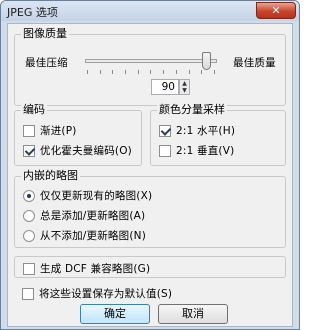 This screenshot has width=320, height=330. I want to click on thumbnail-option-never-add: 从不添加/更新略图(N), so click(84, 235).